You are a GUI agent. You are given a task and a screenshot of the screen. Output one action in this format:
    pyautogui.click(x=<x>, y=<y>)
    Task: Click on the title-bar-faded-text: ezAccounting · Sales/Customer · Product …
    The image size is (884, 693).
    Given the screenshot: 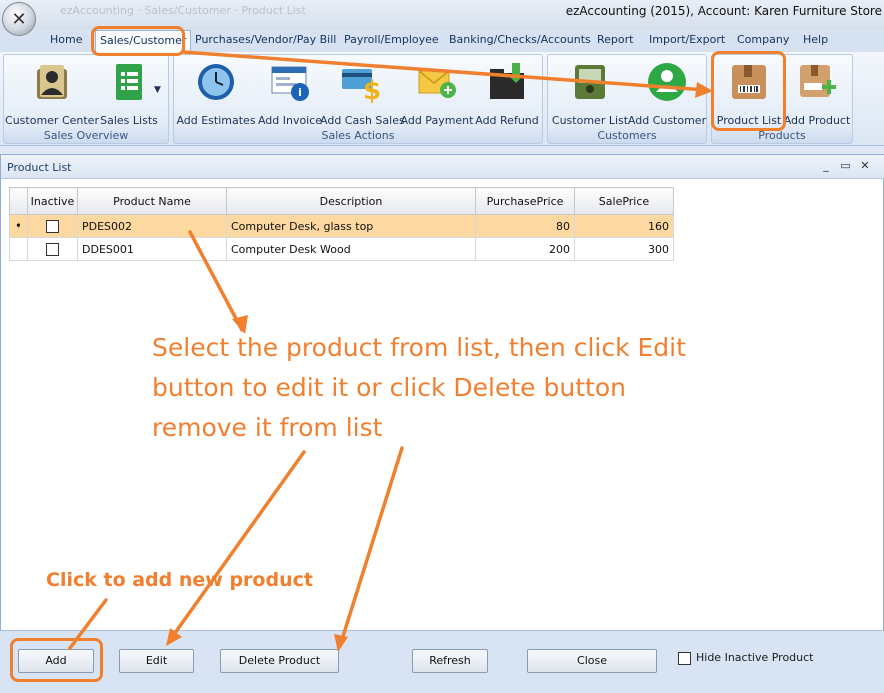 What is the action you would take?
    pyautogui.click(x=183, y=10)
    